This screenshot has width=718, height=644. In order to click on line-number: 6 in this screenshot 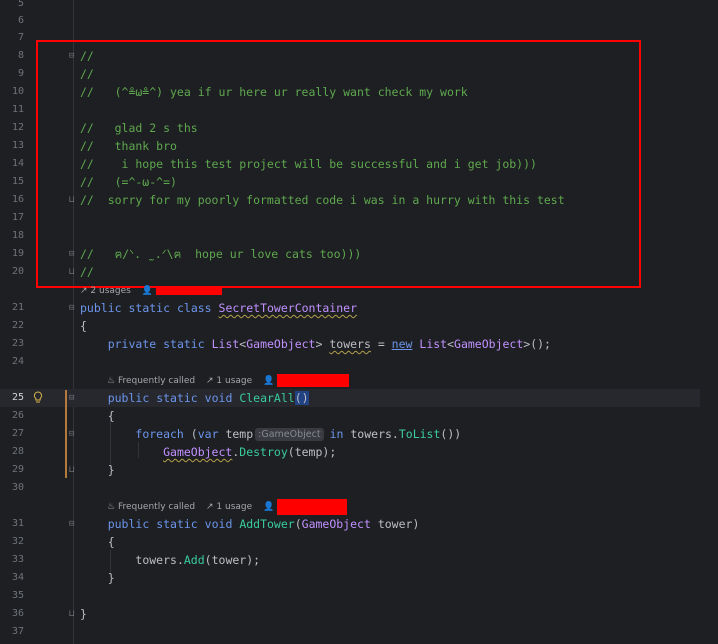, I will do `click(20, 20)`.